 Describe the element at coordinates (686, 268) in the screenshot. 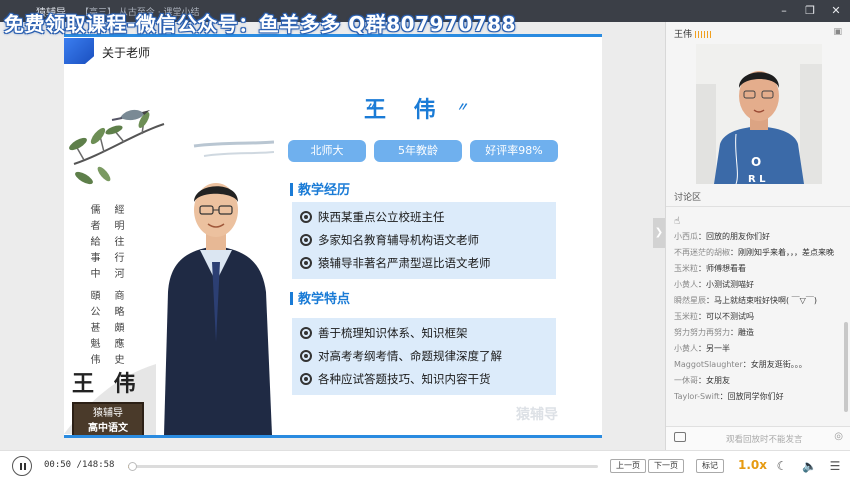

I see `chat-user: 玉米粒` at that location.